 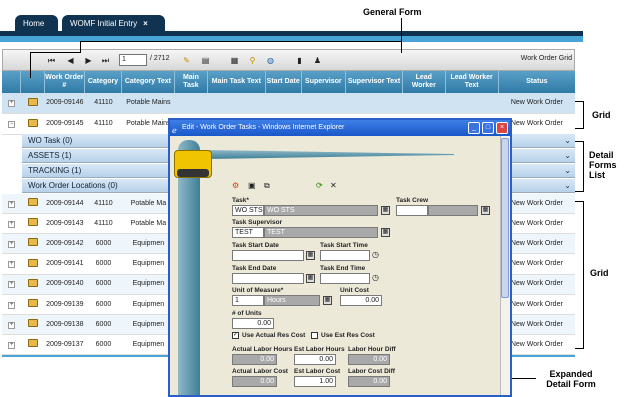 I want to click on cell-work-order: 2009-09137, so click(x=65, y=344).